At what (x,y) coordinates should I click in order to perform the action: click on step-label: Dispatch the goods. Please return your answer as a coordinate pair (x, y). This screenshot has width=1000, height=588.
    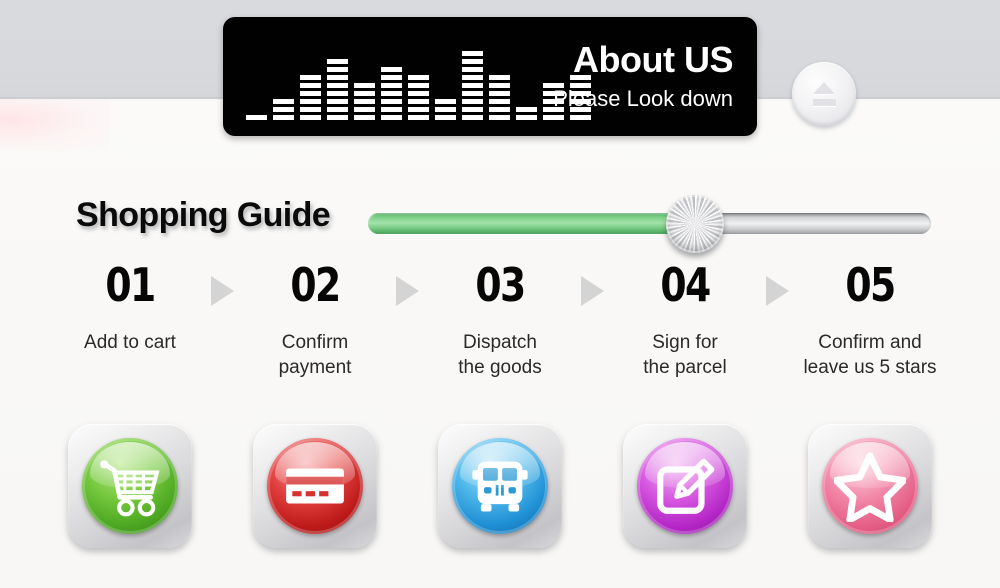
    Looking at the image, I should click on (500, 355).